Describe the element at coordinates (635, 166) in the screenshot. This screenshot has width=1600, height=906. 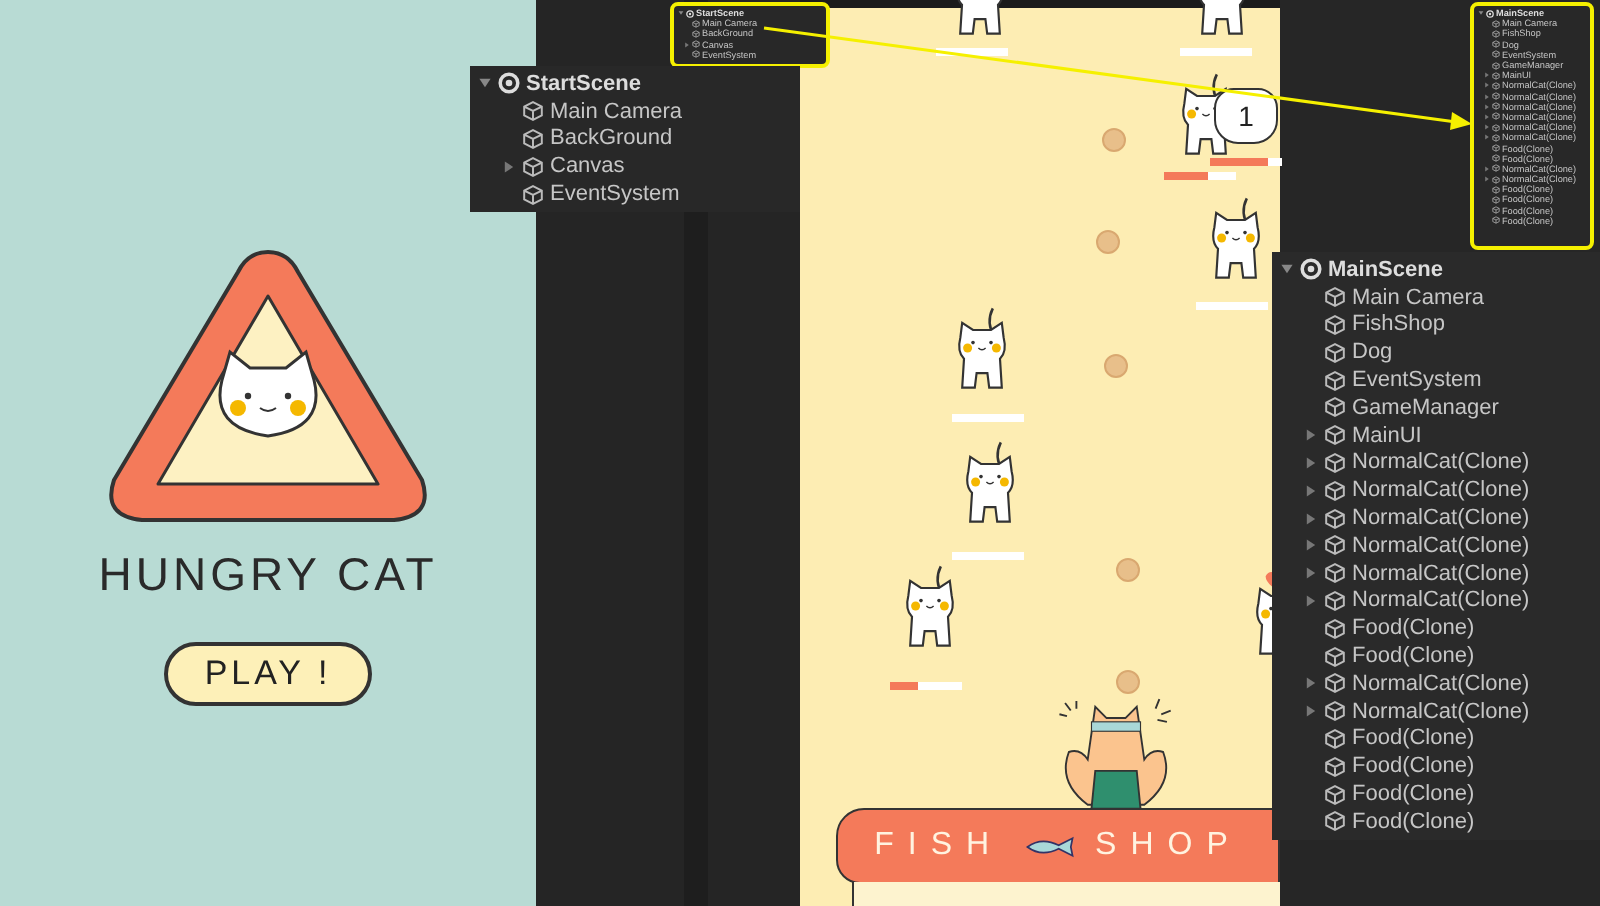
I see `hierarchy-item: Canvas` at that location.